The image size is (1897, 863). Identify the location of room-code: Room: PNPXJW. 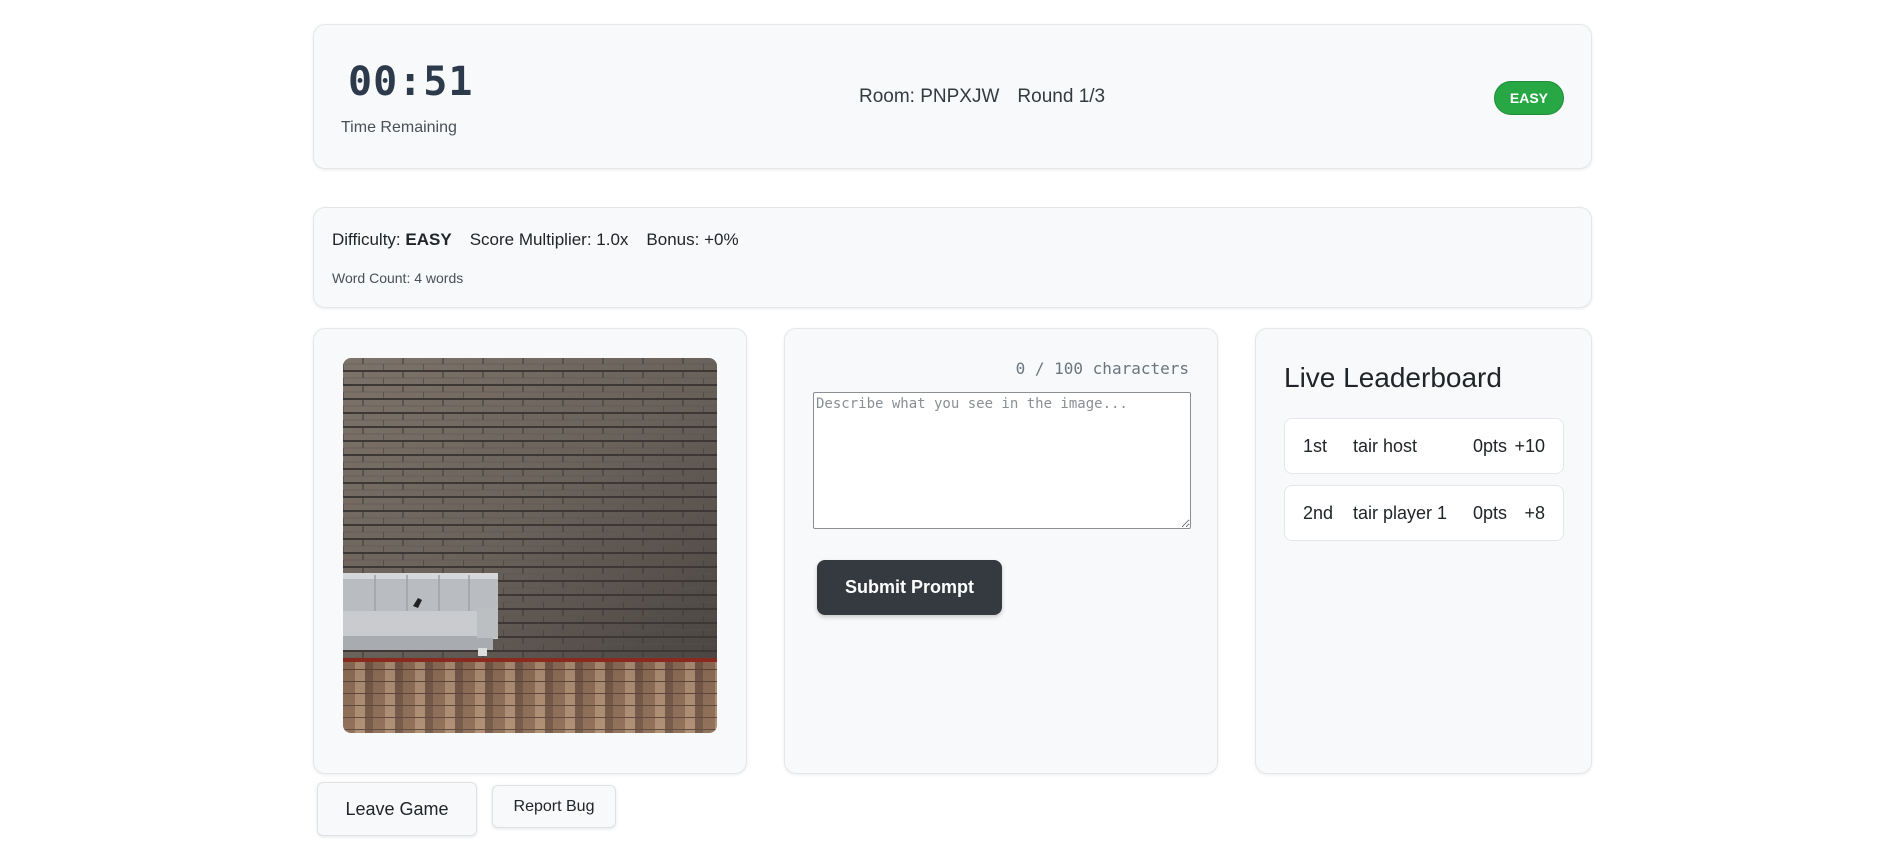
(929, 96).